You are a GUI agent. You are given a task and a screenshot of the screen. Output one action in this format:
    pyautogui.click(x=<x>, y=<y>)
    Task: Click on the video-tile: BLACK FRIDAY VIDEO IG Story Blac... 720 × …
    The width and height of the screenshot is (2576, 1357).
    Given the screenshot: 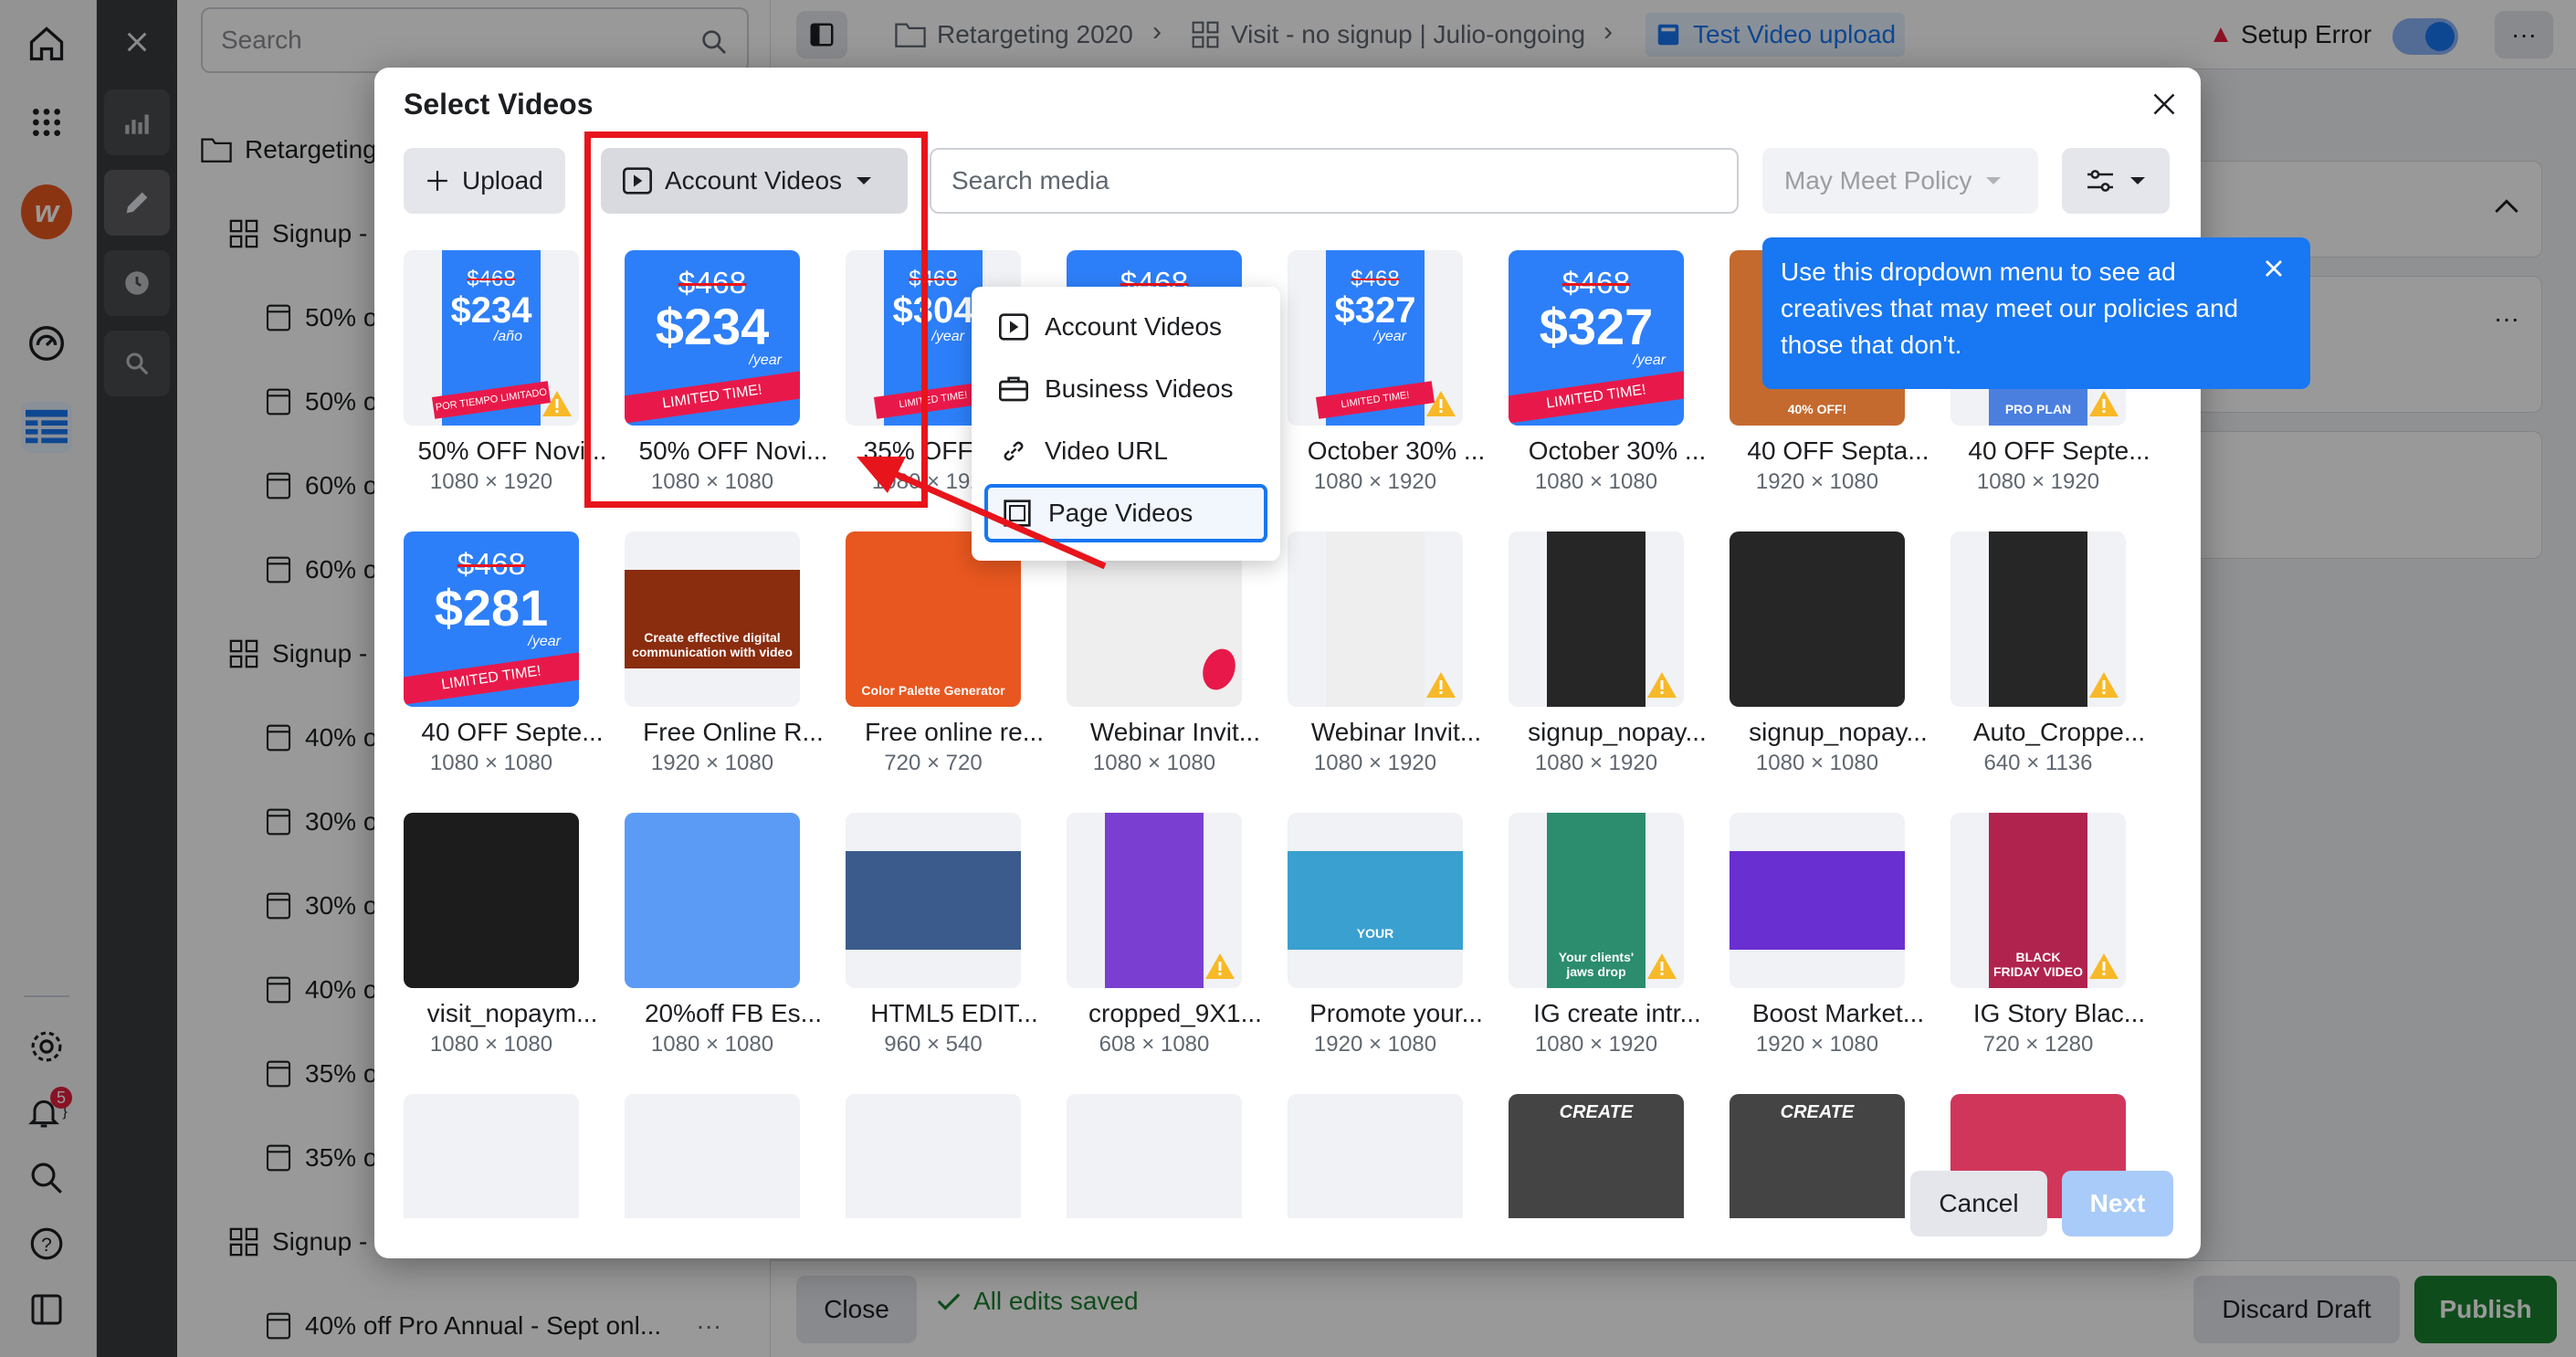 What is the action you would take?
    pyautogui.click(x=2047, y=935)
    